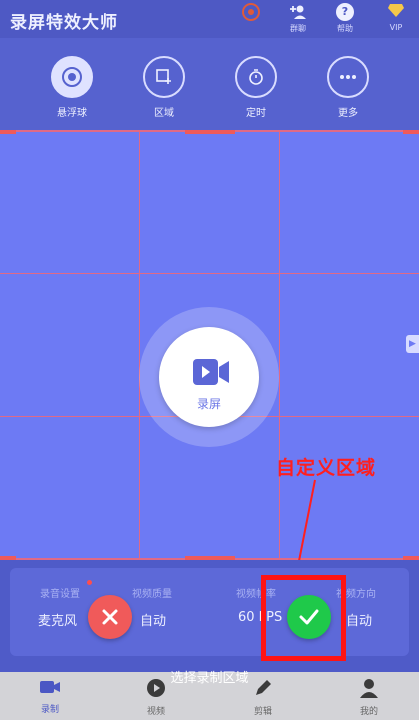 This screenshot has height=720, width=419. Describe the element at coordinates (359, 619) in the screenshot. I see `settings-value-orientation: 自动` at that location.